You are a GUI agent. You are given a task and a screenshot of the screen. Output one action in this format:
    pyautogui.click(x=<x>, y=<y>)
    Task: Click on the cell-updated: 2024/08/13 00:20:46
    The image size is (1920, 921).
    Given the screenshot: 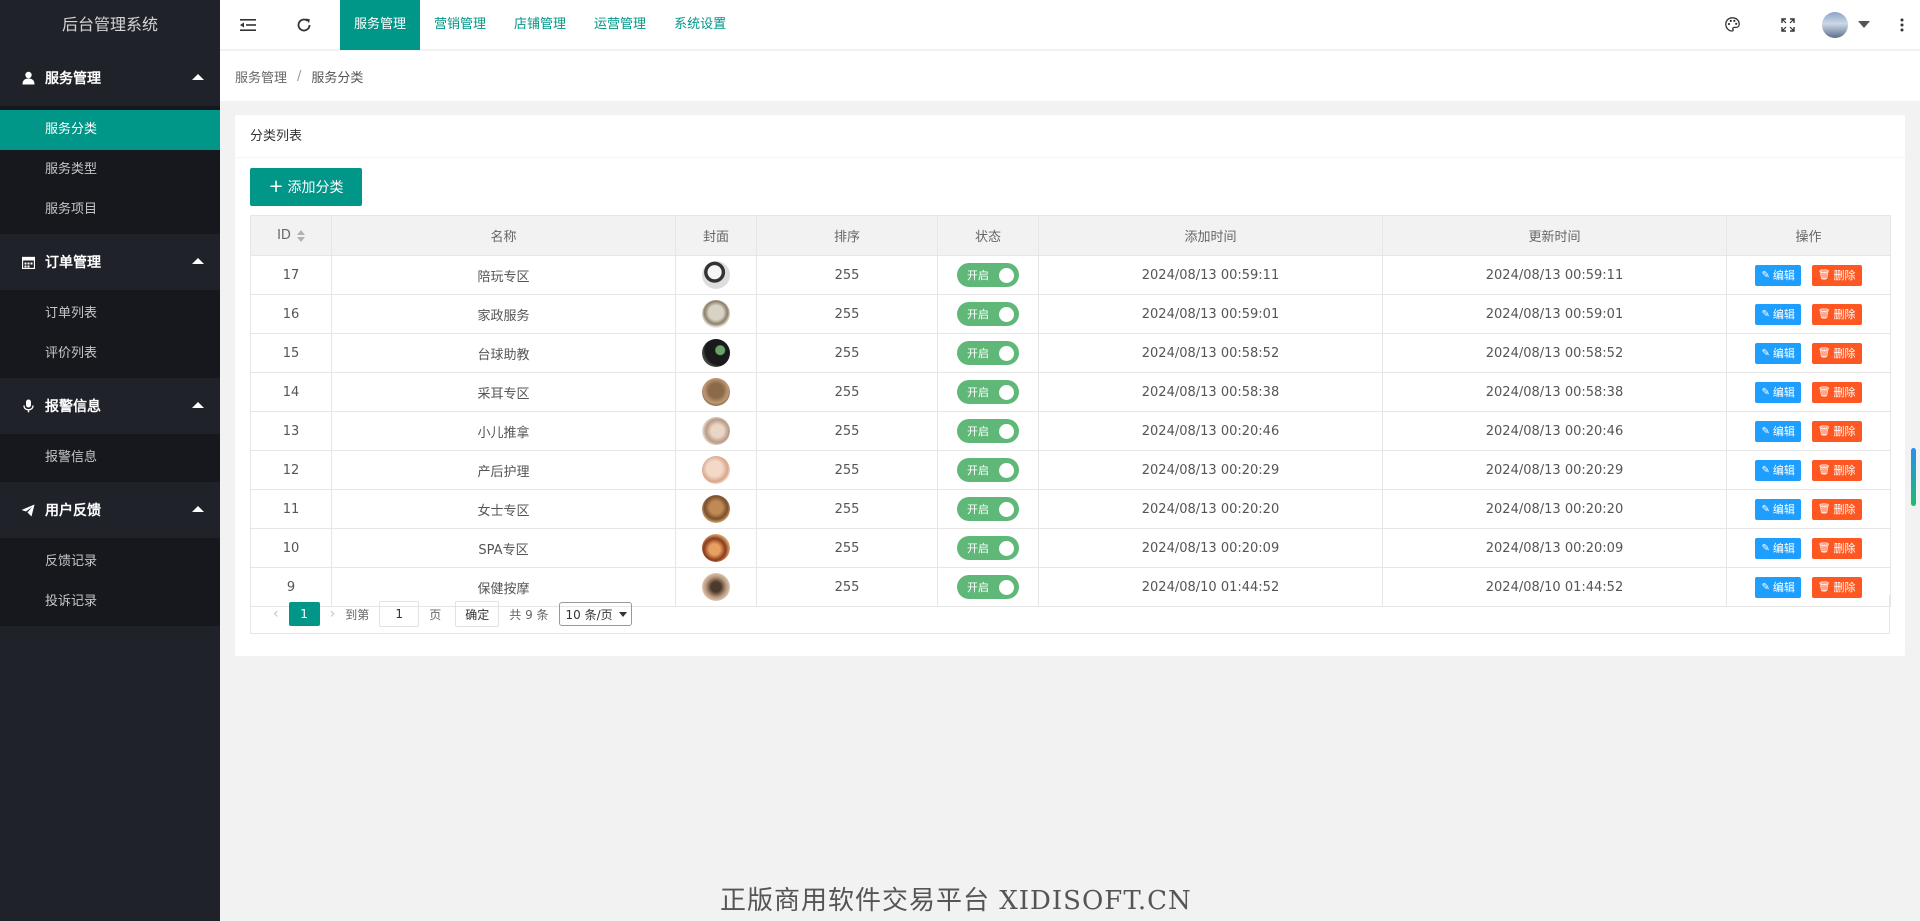 What is the action you would take?
    pyautogui.click(x=1554, y=431)
    